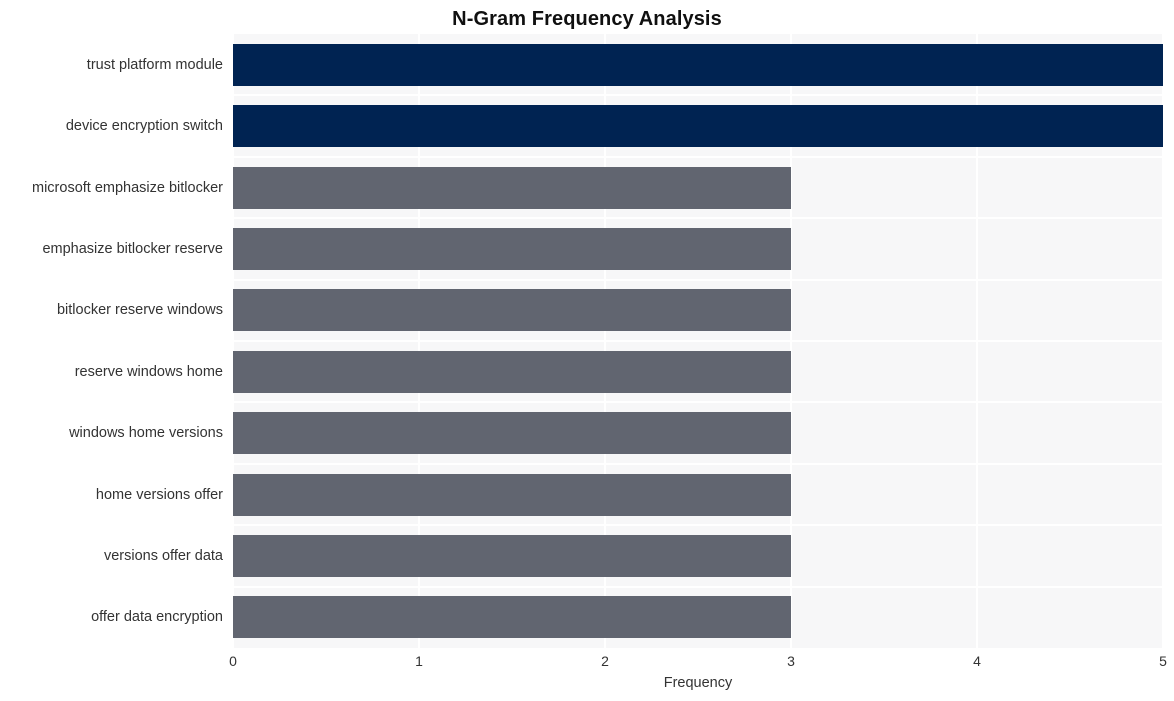 The width and height of the screenshot is (1174, 701). What do you see at coordinates (148, 371) in the screenshot?
I see `y-axis-tick-label: reserve windows home` at bounding box center [148, 371].